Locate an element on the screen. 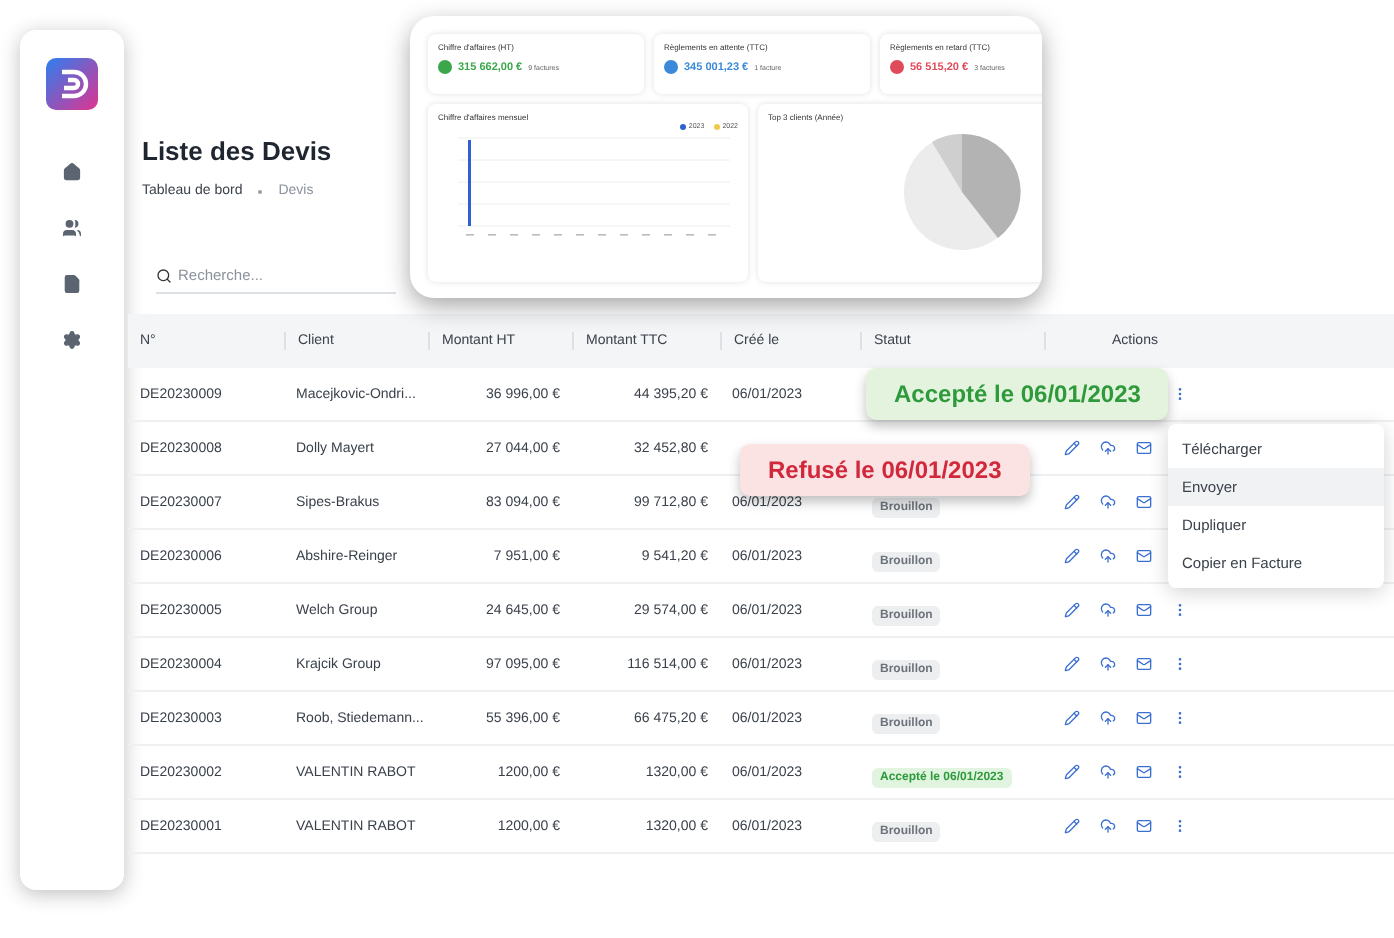 This screenshot has height=938, width=1394. status-callout: Accepté le 06/01/2023 is located at coordinates (1017, 394).